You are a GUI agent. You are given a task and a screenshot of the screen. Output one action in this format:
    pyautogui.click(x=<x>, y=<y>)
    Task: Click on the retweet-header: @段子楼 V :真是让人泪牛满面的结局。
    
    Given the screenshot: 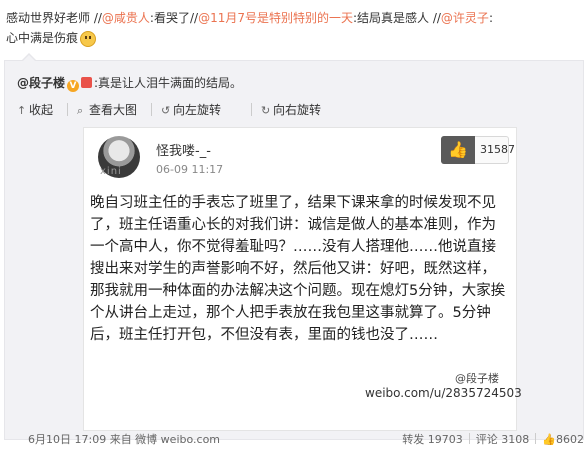 What is the action you would take?
    pyautogui.click(x=129, y=83)
    